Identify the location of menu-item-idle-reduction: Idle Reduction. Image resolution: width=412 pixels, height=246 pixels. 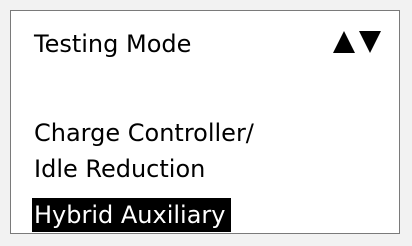
(119, 169).